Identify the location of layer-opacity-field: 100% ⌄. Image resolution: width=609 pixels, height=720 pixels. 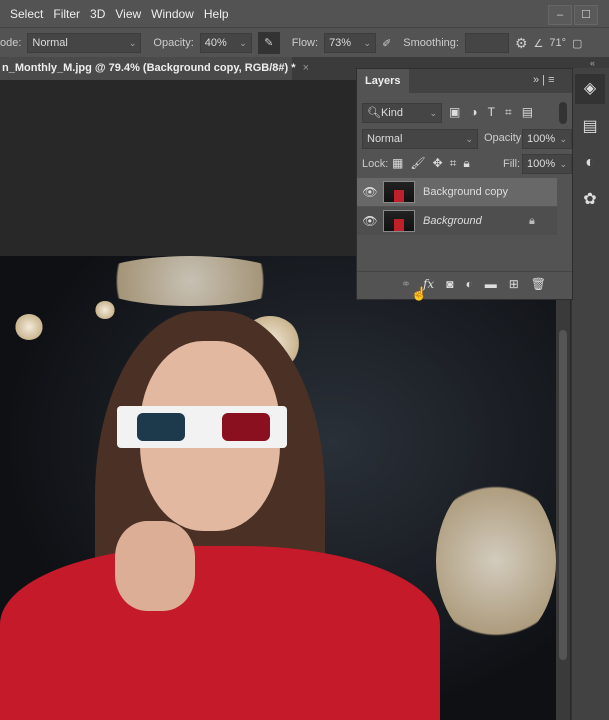
(547, 139).